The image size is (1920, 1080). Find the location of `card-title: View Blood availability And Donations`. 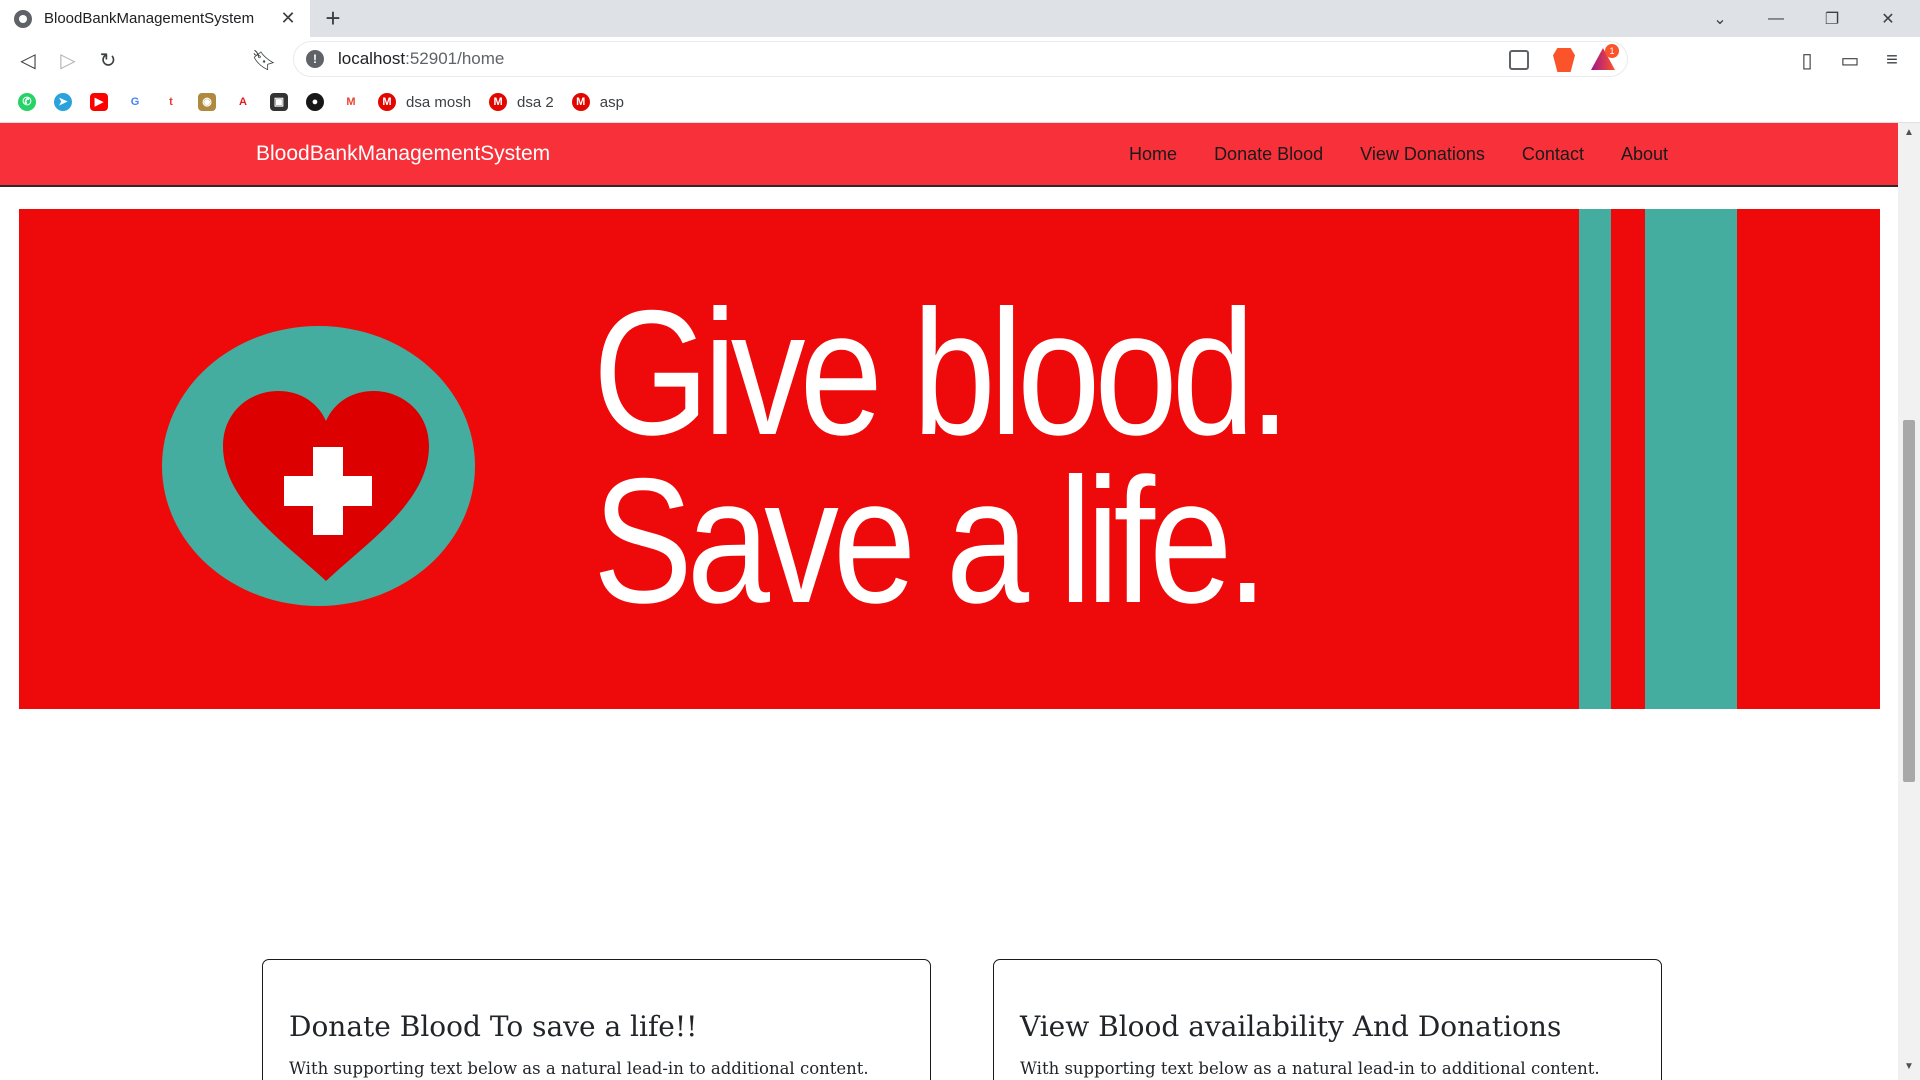

card-title: View Blood availability And Donations is located at coordinates (1291, 1026).